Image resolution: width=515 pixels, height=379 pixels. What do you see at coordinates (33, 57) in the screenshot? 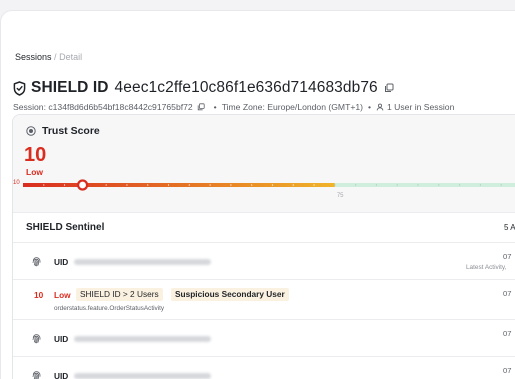
I see `breadcrumb-sessions-link: Sessions` at bounding box center [33, 57].